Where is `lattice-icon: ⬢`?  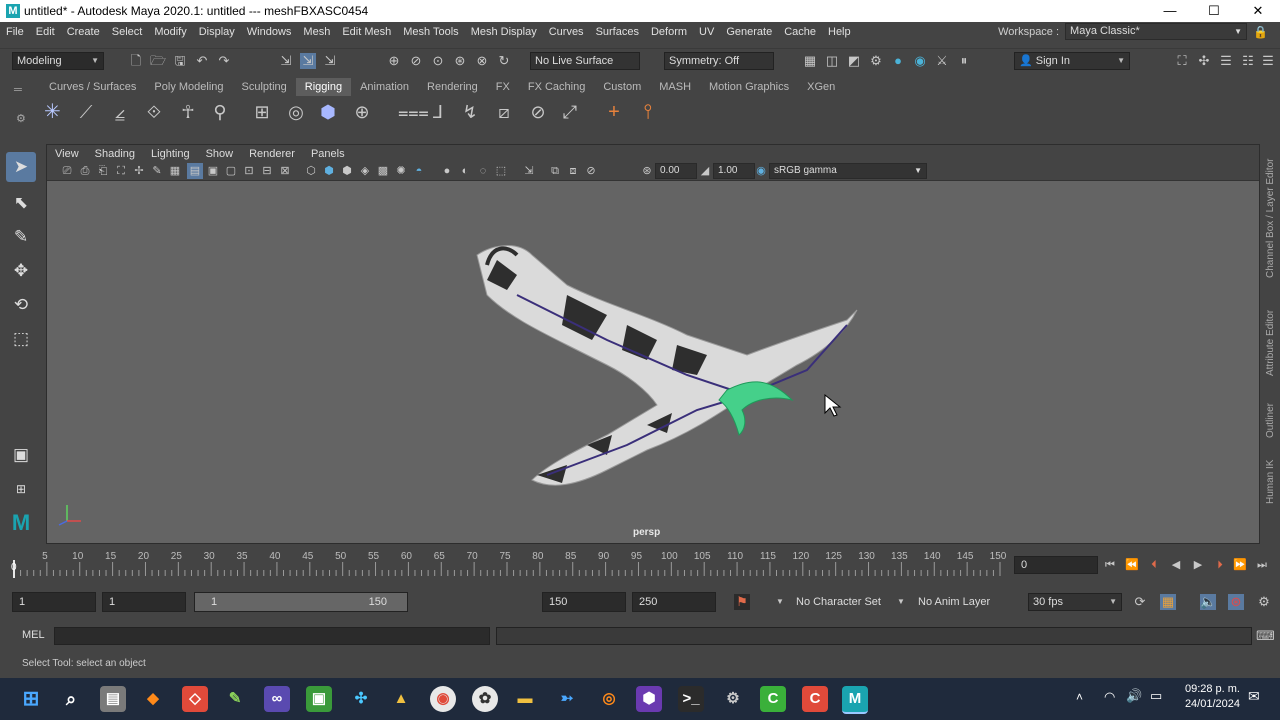
lattice-icon: ⬢ is located at coordinates (328, 112).